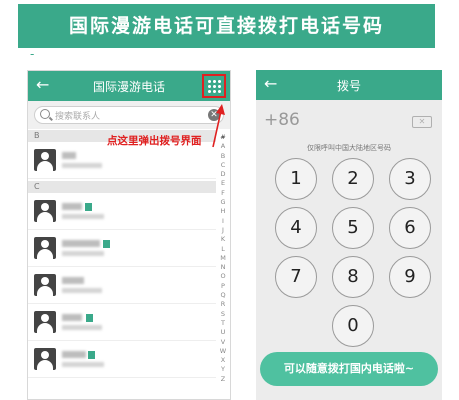 This screenshot has height=400, width=459. What do you see at coordinates (349, 369) in the screenshot?
I see `call-button: 可以随意拨打国内电话啦~` at bounding box center [349, 369].